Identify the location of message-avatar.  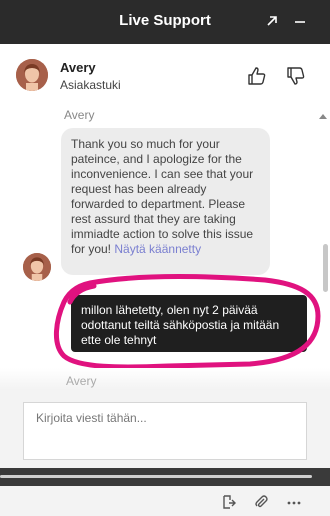
(37, 267).